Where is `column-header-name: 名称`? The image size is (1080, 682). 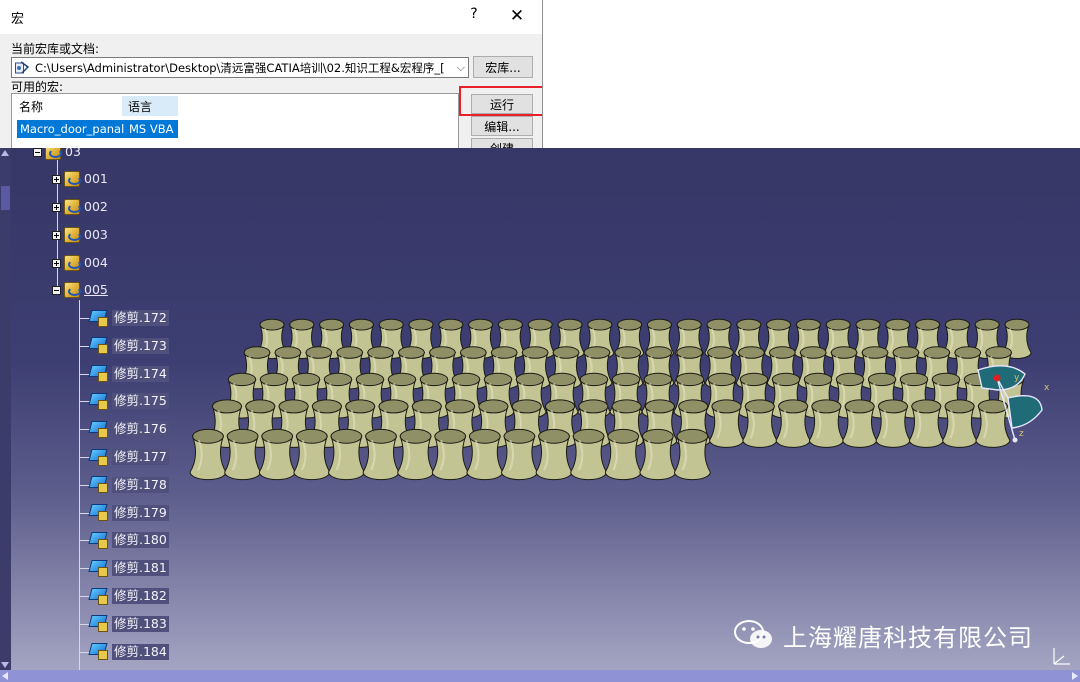
column-header-name: 名称 is located at coordinates (66, 106).